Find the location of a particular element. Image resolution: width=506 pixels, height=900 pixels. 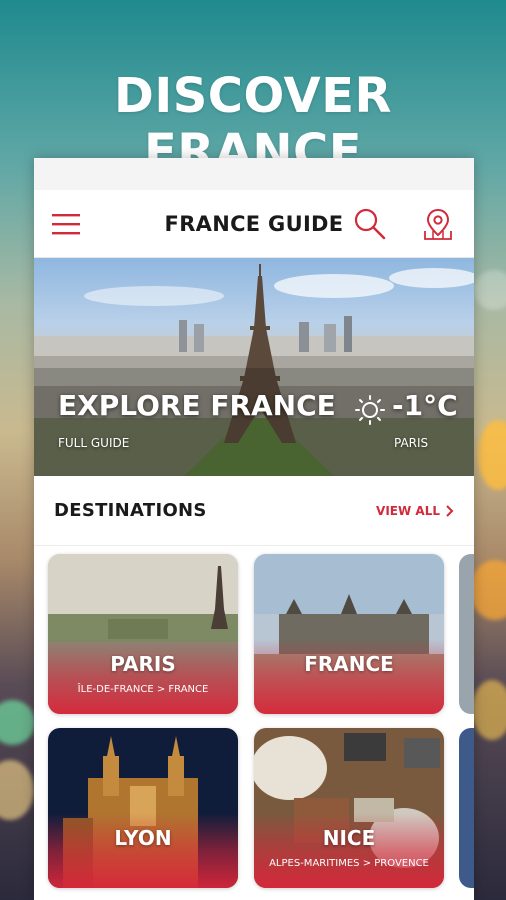

destination-card-nice: NICE ALPES-MARITIMES > PROVENCE is located at coordinates (349, 808).